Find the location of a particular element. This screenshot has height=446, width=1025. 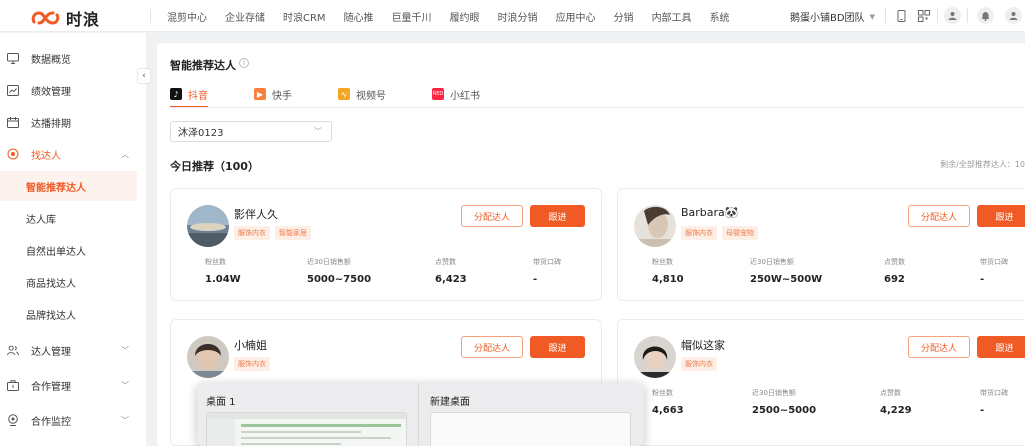

nav-item-system: 系统 is located at coordinates (720, 16).